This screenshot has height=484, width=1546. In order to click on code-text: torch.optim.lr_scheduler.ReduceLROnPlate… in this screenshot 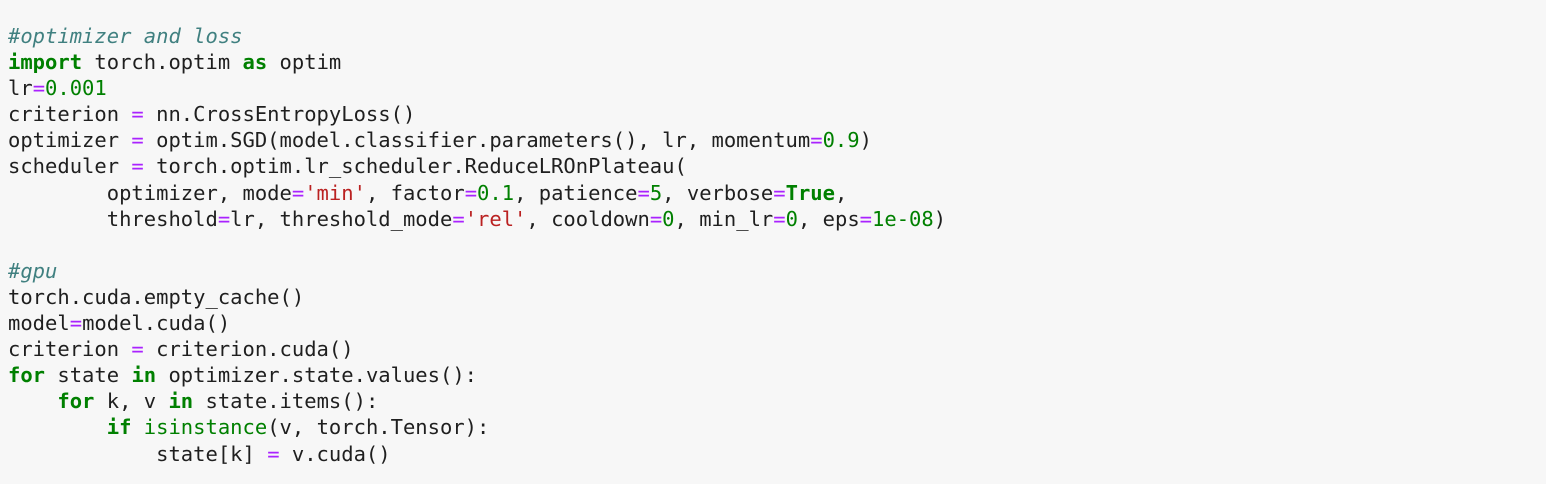, I will do `click(415, 166)`.